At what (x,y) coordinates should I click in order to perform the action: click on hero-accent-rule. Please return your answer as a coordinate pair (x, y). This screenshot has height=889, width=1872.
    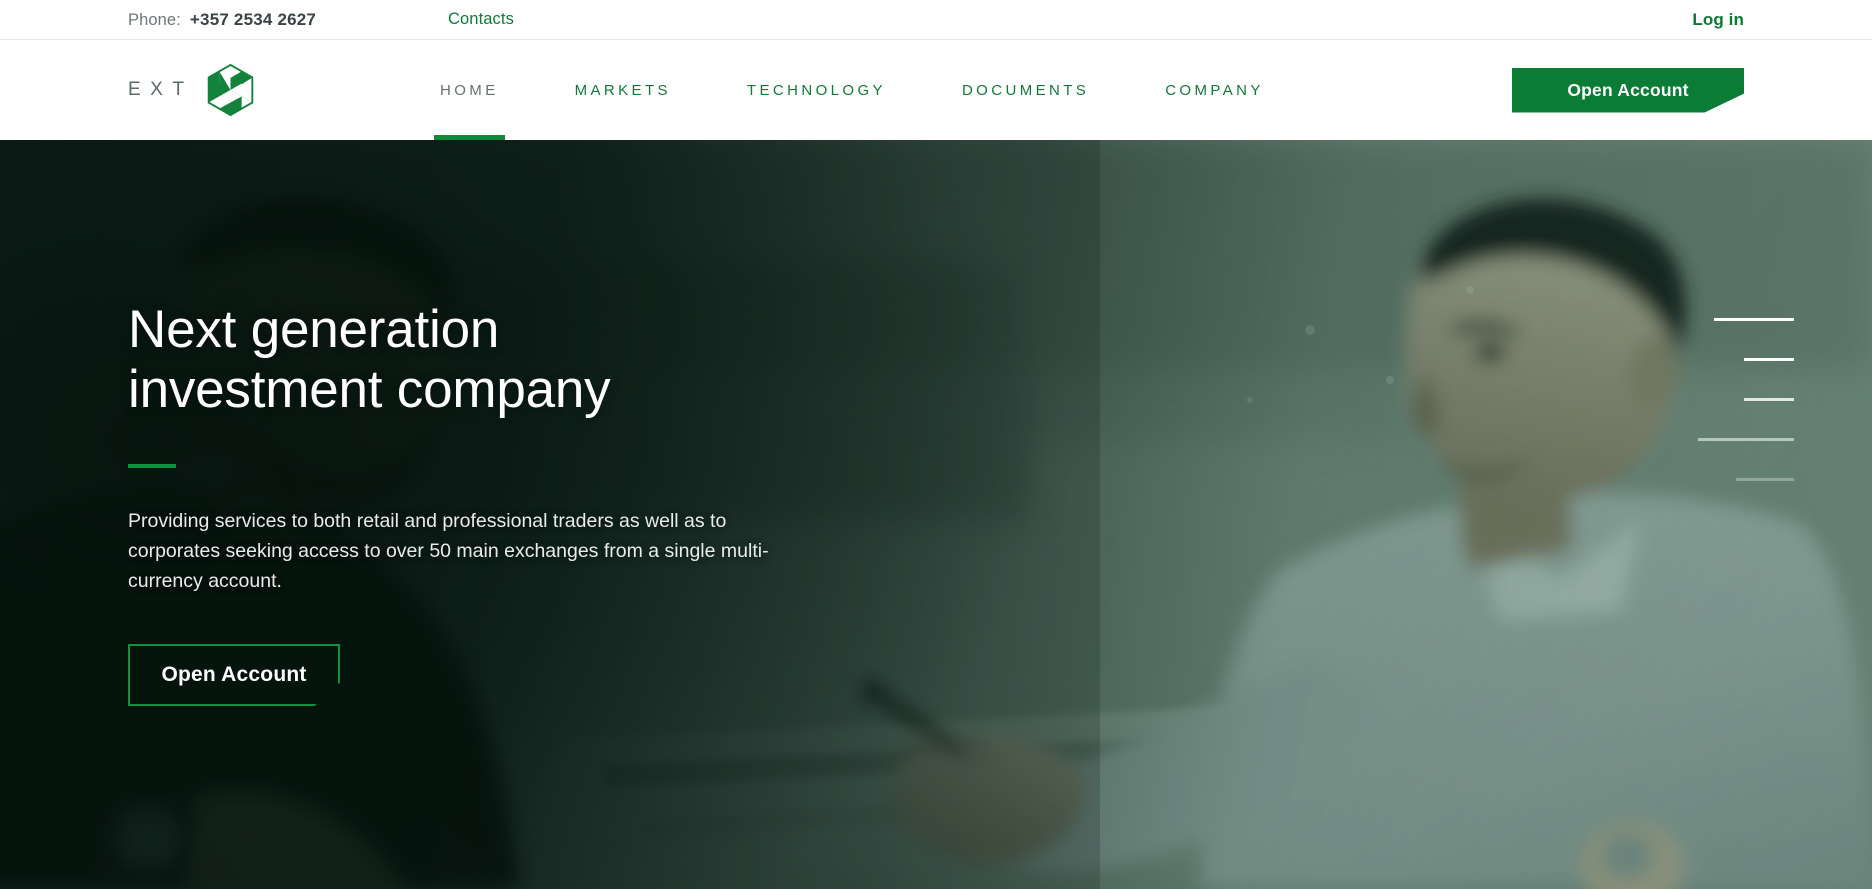
    Looking at the image, I should click on (152, 466).